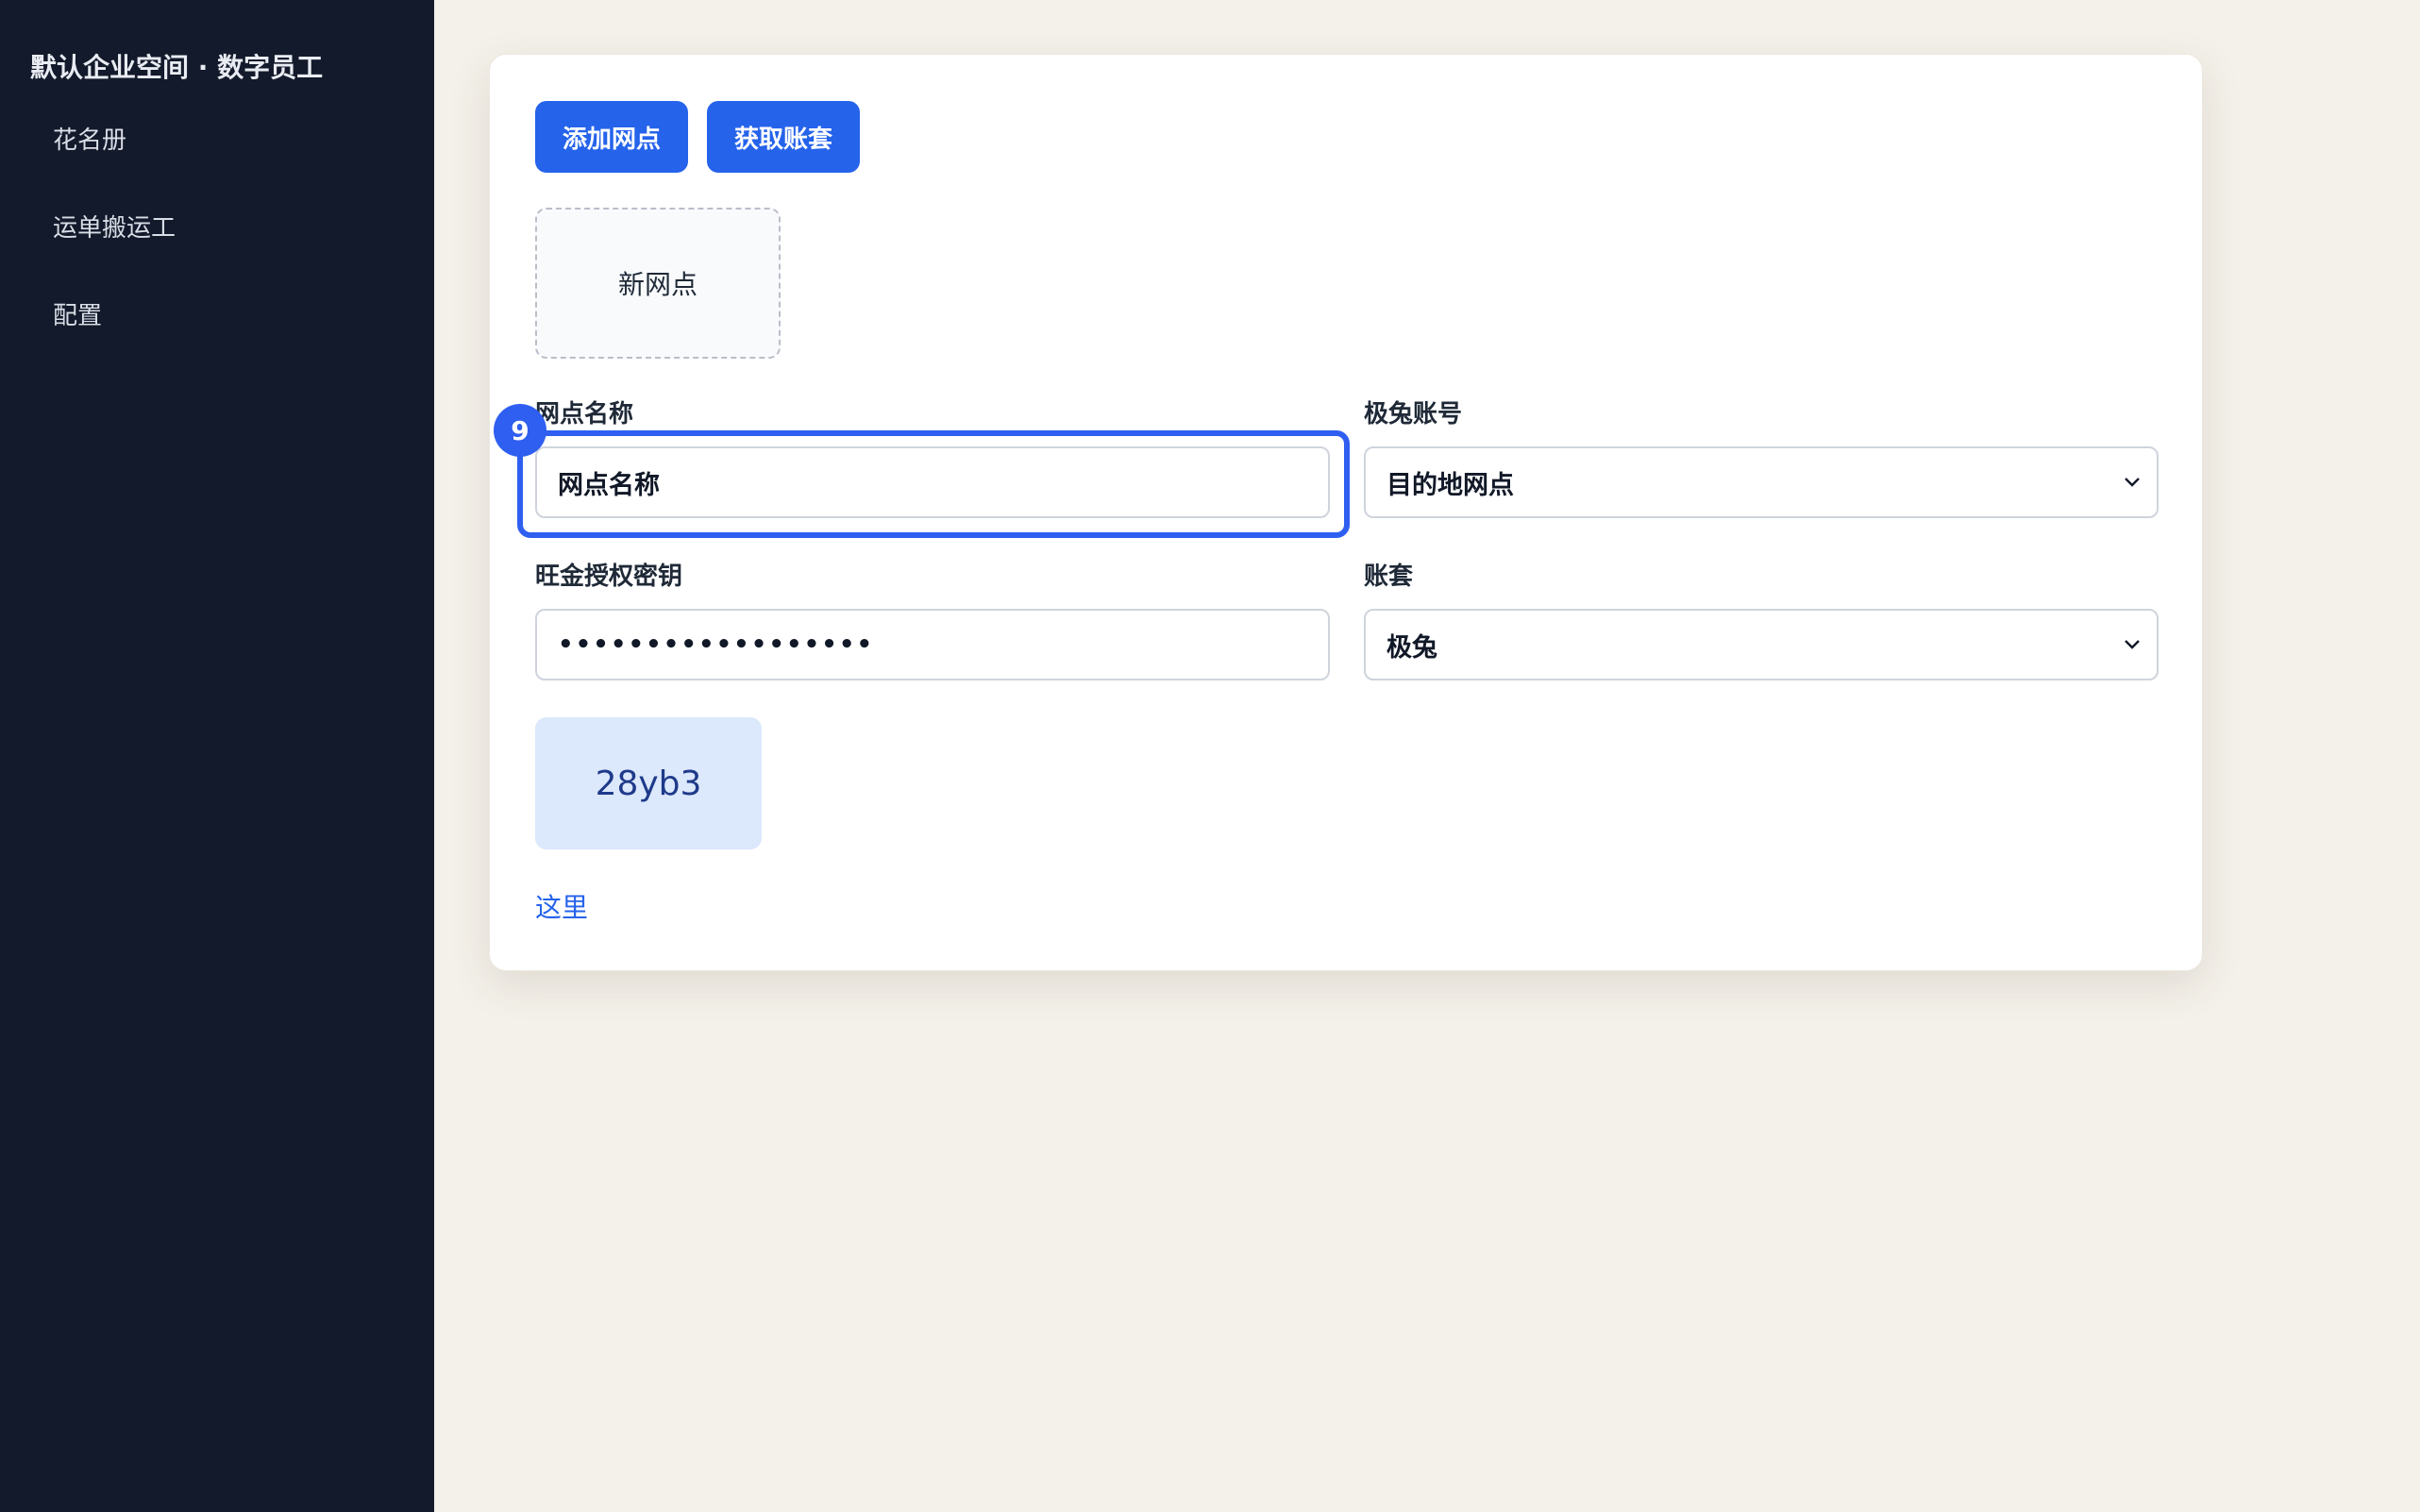 The image size is (2420, 1512). What do you see at coordinates (77, 313) in the screenshot?
I see `sidebar-item-config: 配置` at bounding box center [77, 313].